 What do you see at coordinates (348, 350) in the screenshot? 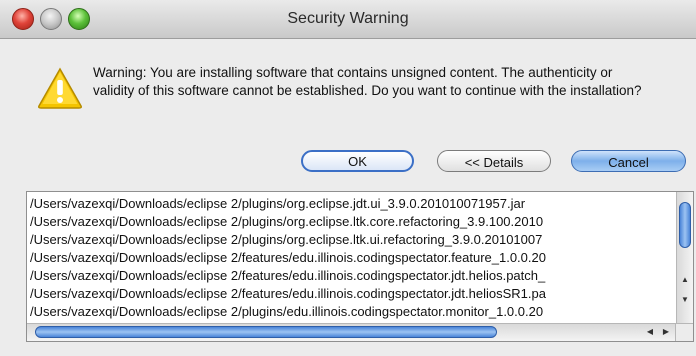
I see `dialog-bottom-strip` at bounding box center [348, 350].